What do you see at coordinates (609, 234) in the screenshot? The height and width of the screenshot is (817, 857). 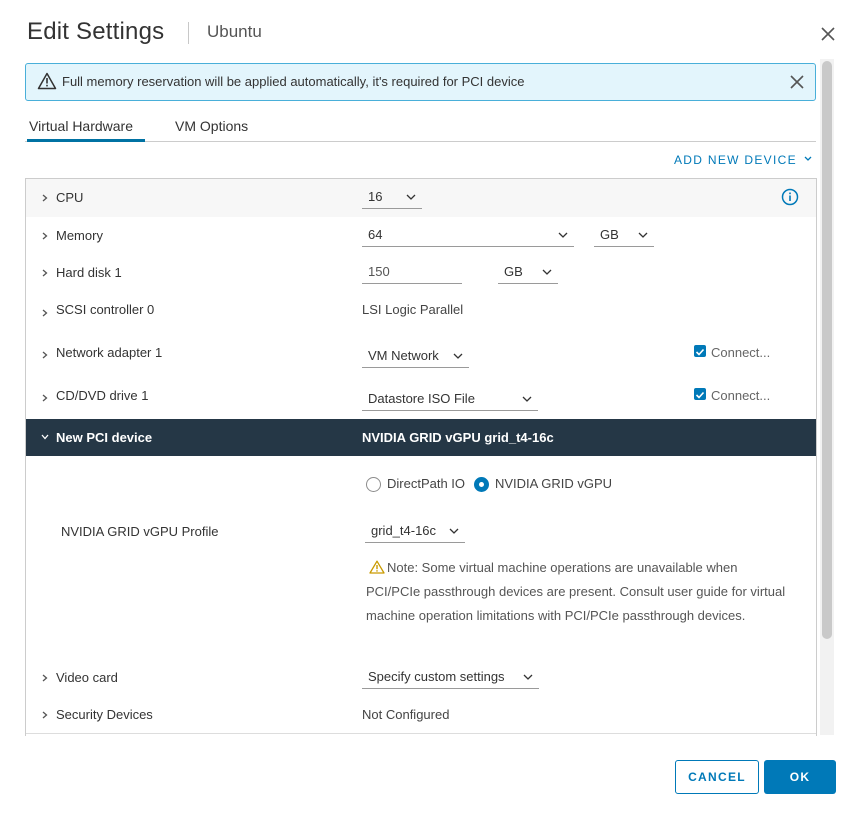 I see `memory-unit: GB` at bounding box center [609, 234].